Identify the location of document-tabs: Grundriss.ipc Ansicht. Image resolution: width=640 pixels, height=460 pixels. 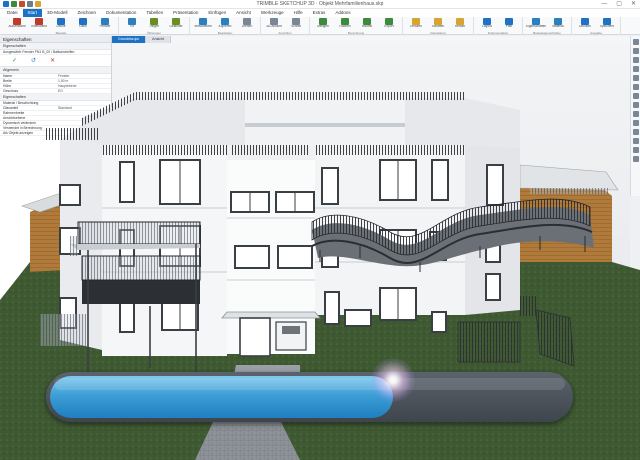
(141, 39).